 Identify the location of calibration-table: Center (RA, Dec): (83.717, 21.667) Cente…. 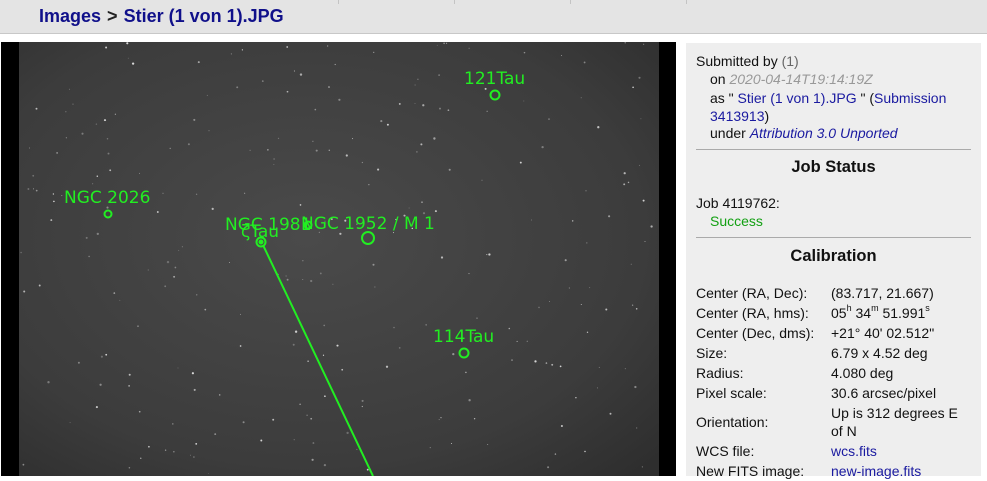
(833, 382).